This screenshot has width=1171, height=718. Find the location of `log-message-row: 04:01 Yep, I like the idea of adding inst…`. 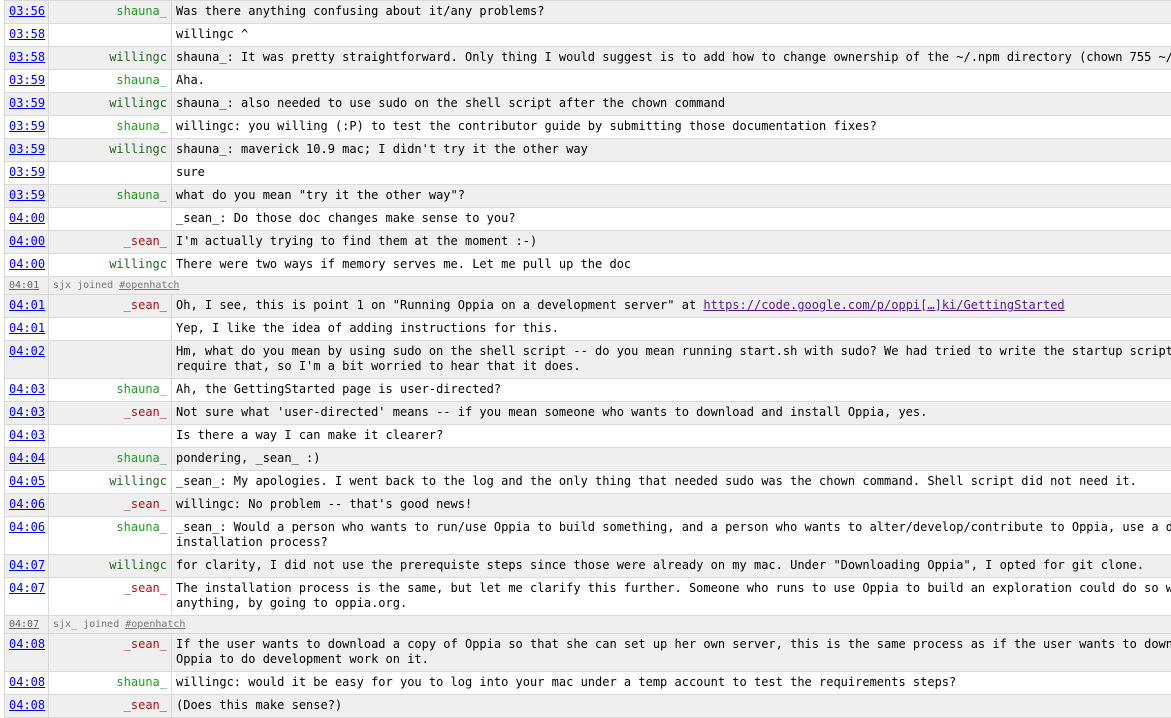

log-message-row: 04:01 Yep, I like the idea of adding inst… is located at coordinates (588, 329).